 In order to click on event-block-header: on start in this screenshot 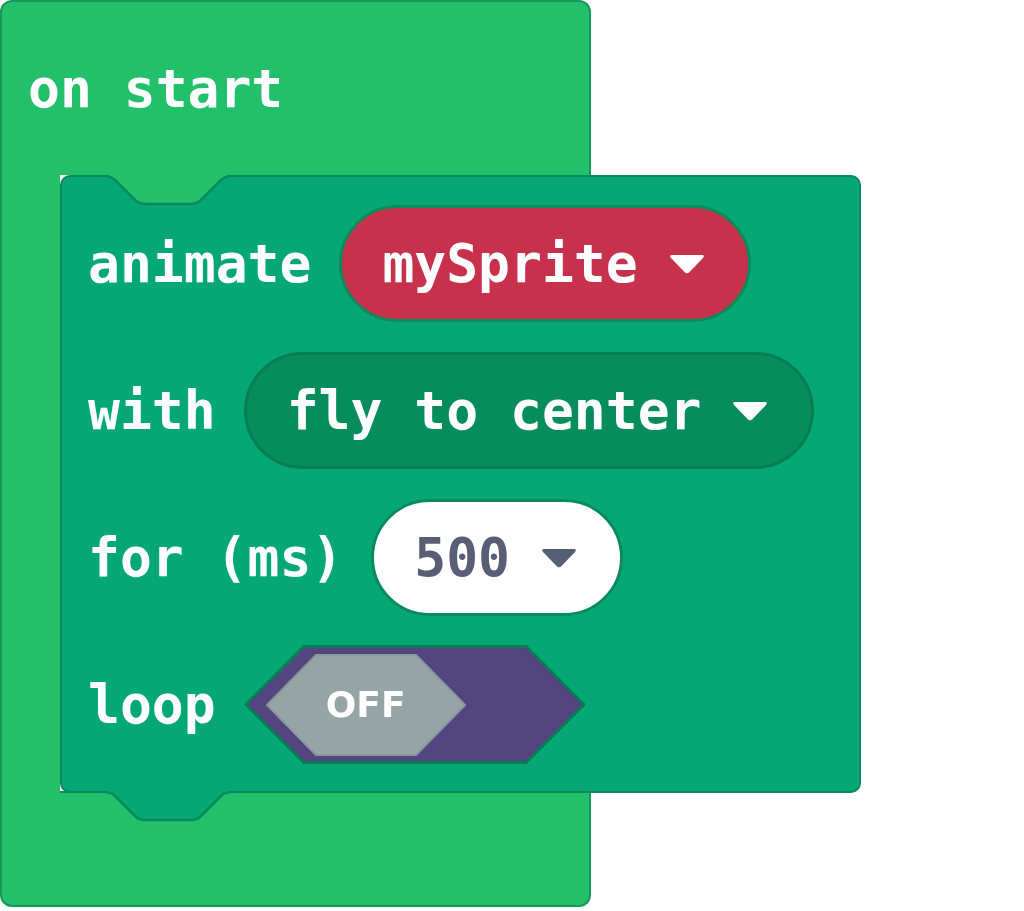, I will do `click(295, 87)`.